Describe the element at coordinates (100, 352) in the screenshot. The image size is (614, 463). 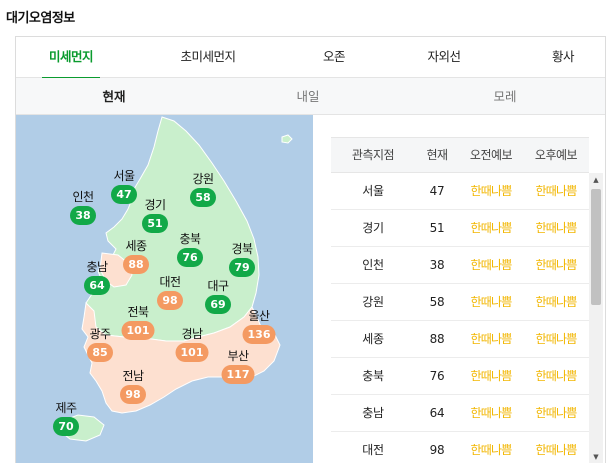
I see `region-value-badge: 85` at that location.